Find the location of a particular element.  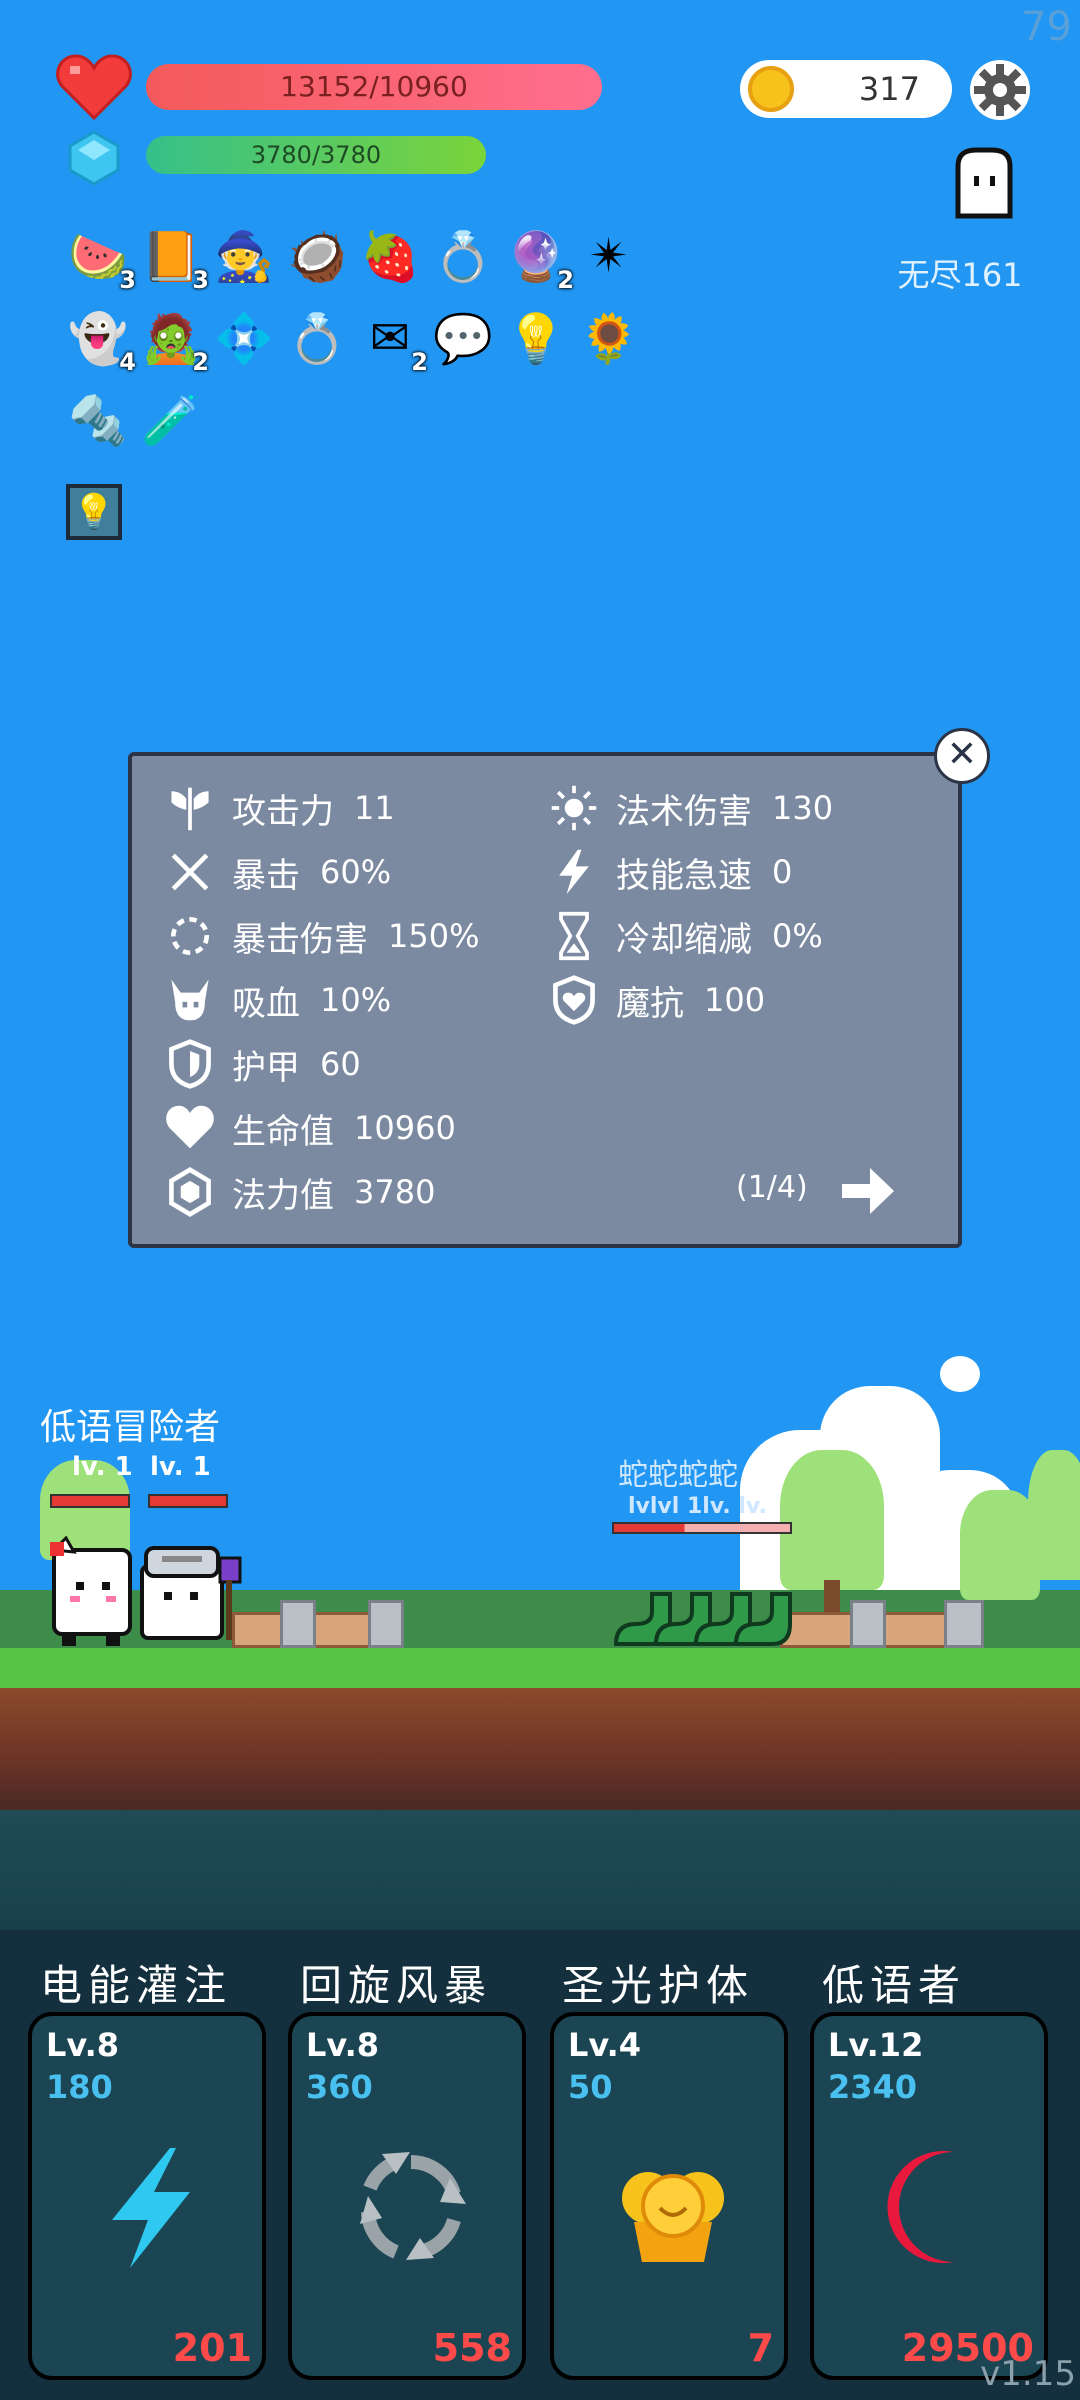

potion-icon-glyph: 🧪 is located at coordinates (171, 420).